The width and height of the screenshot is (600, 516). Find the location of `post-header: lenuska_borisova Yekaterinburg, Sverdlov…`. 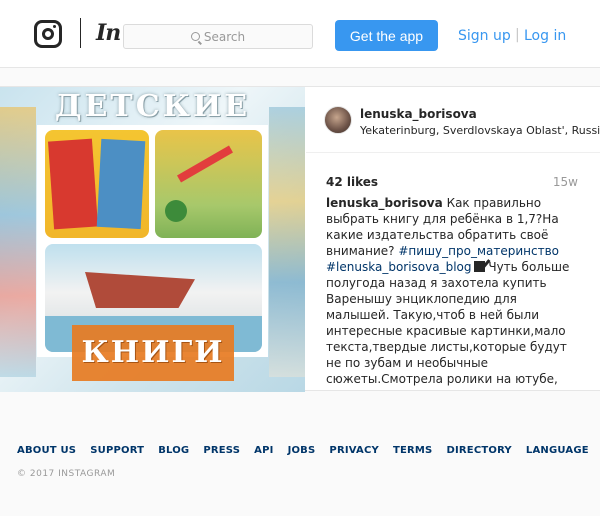

post-header: lenuska_borisova Yekaterinburg, Sverdlov… is located at coordinates (453, 120).